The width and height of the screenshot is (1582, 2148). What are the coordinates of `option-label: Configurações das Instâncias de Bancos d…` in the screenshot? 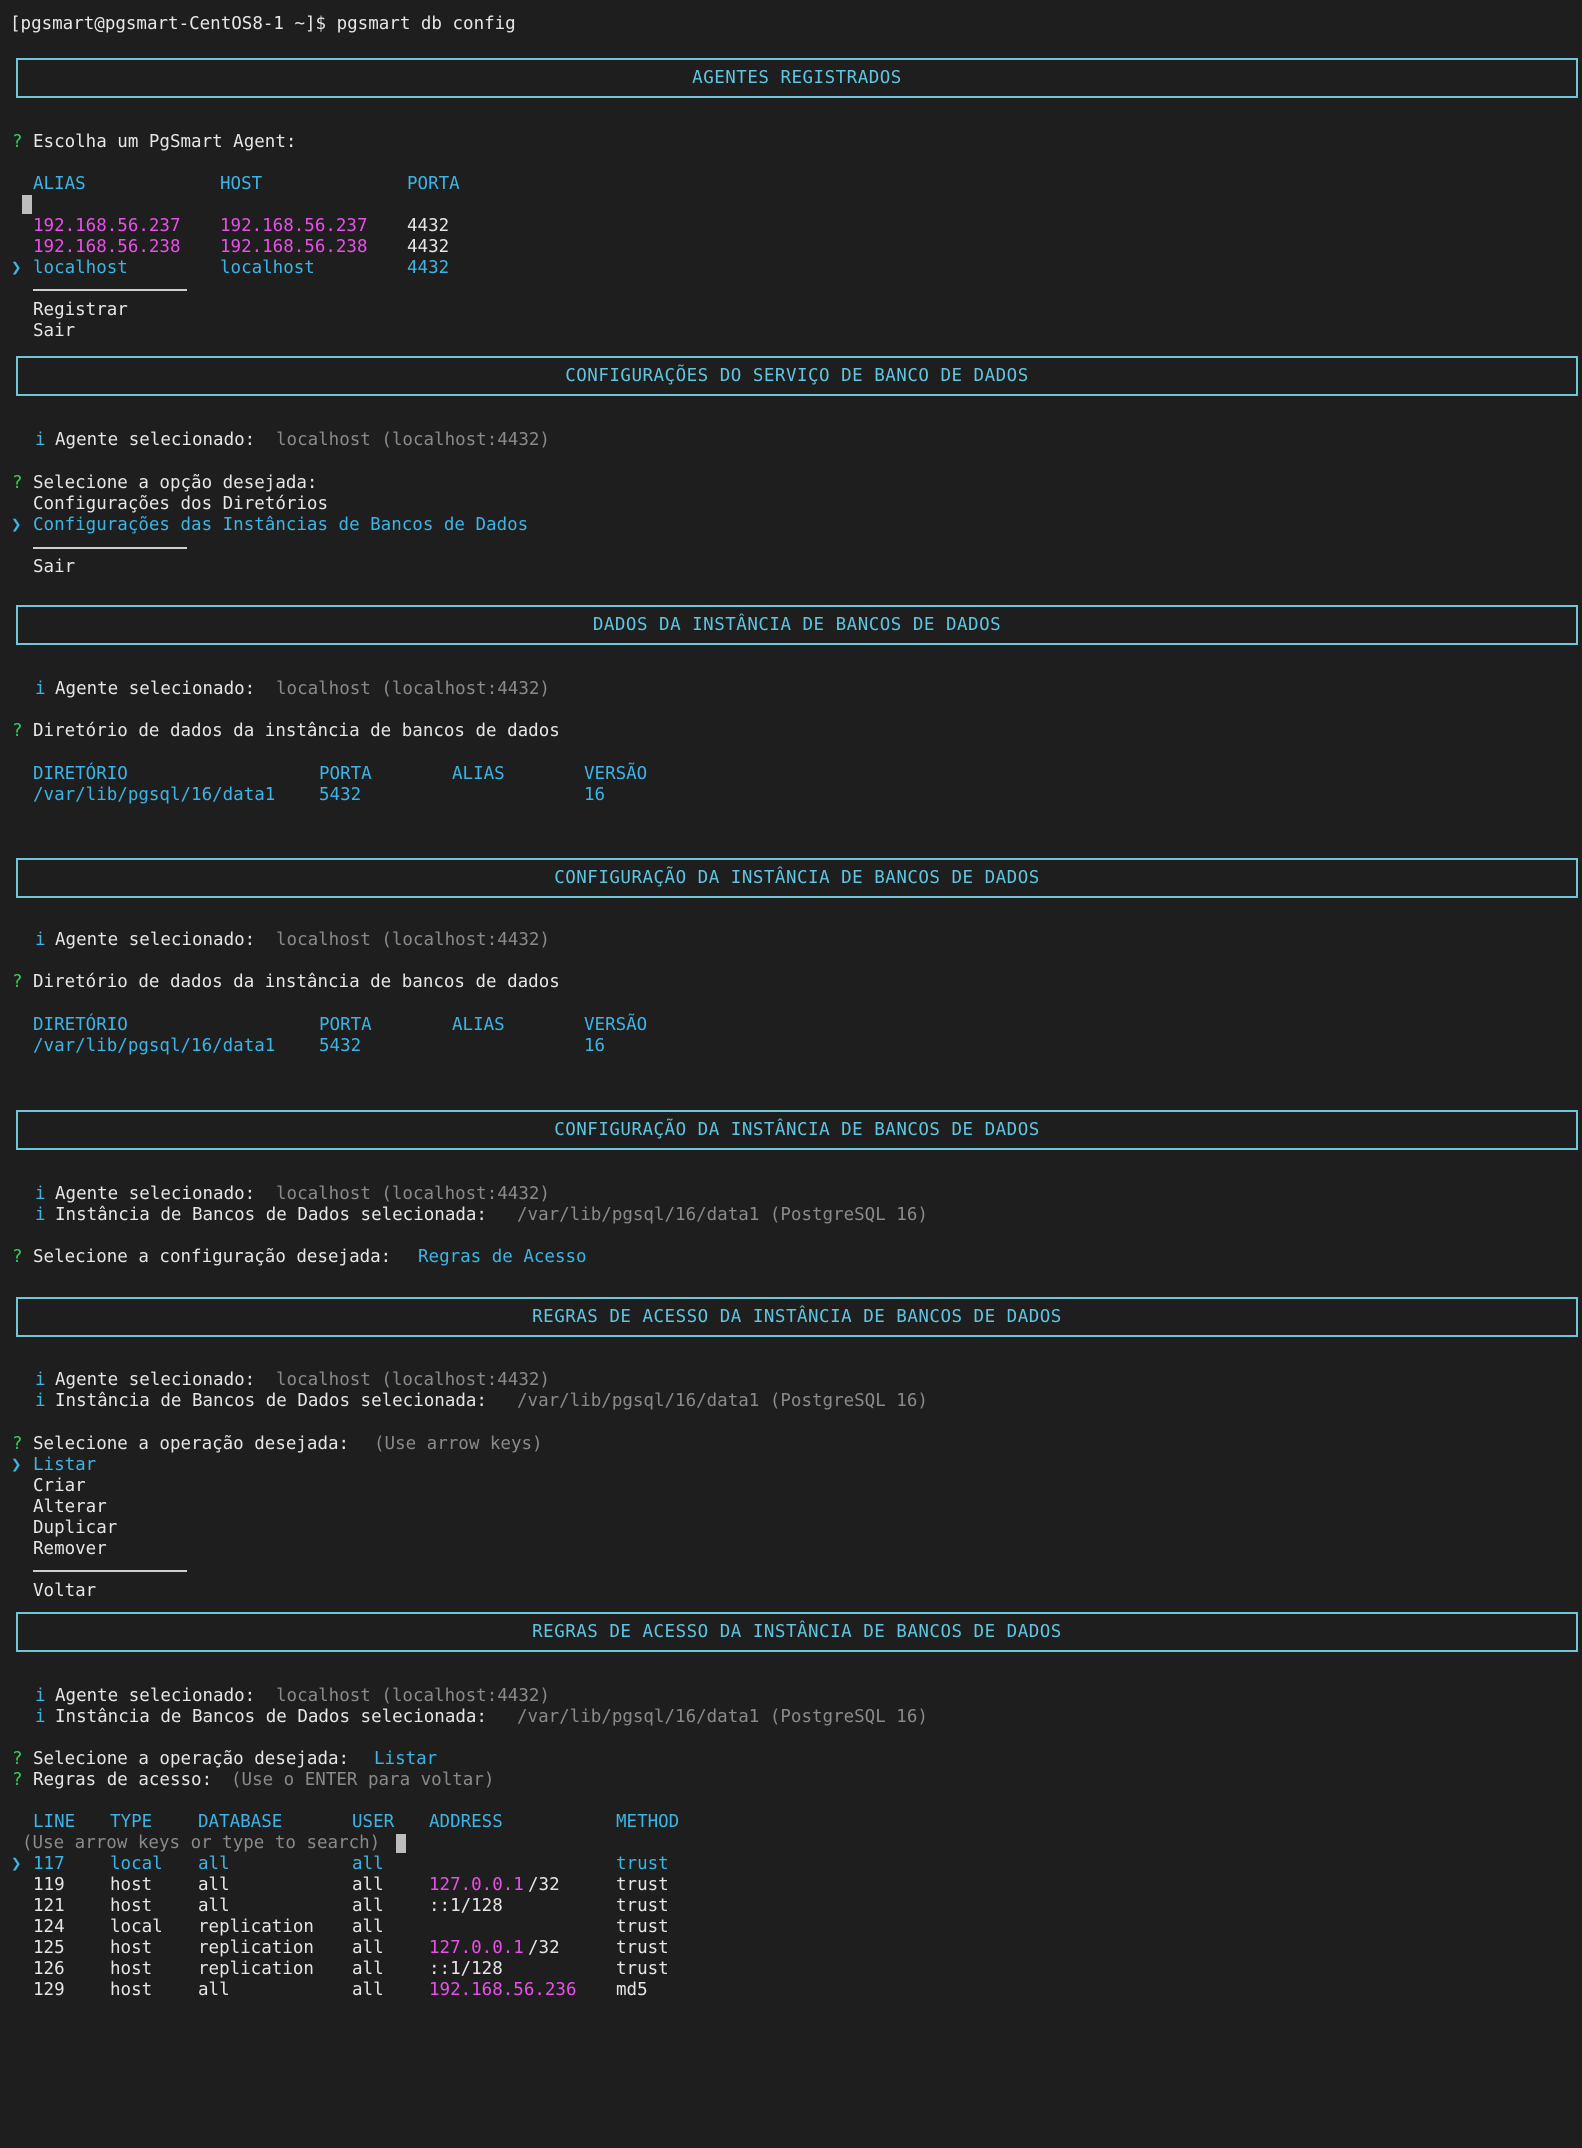 It's located at (281, 525).